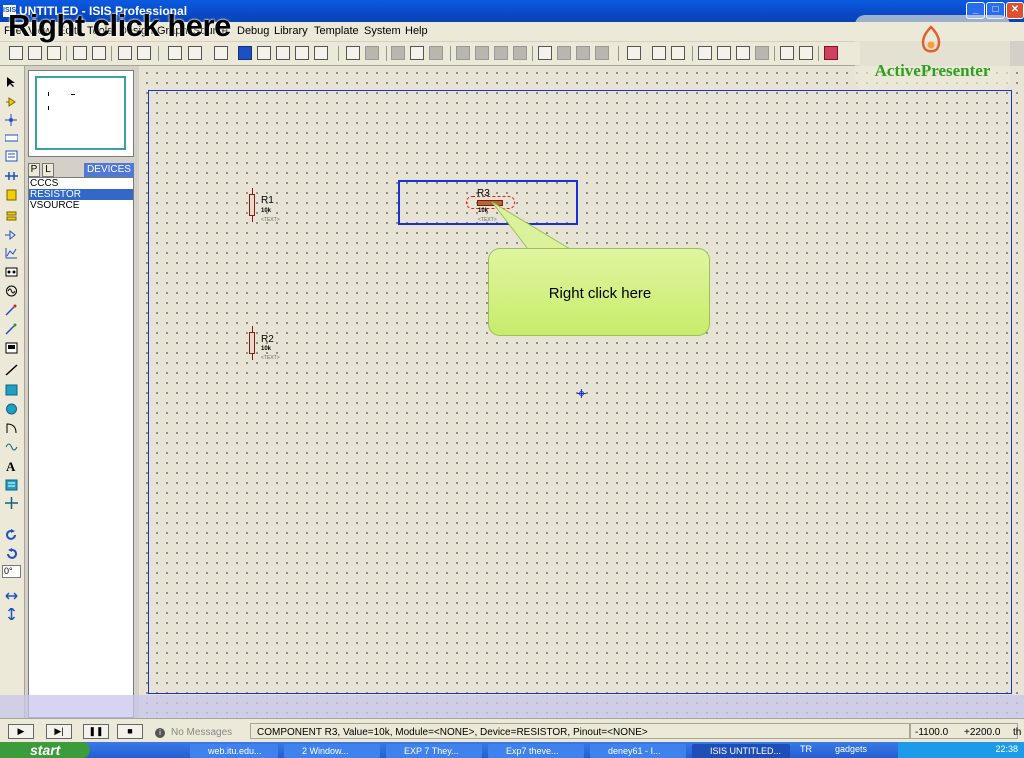 This screenshot has height=758, width=1024. Describe the element at coordinates (831, 53) in the screenshot. I see `netlist-to-ares-icon` at that location.